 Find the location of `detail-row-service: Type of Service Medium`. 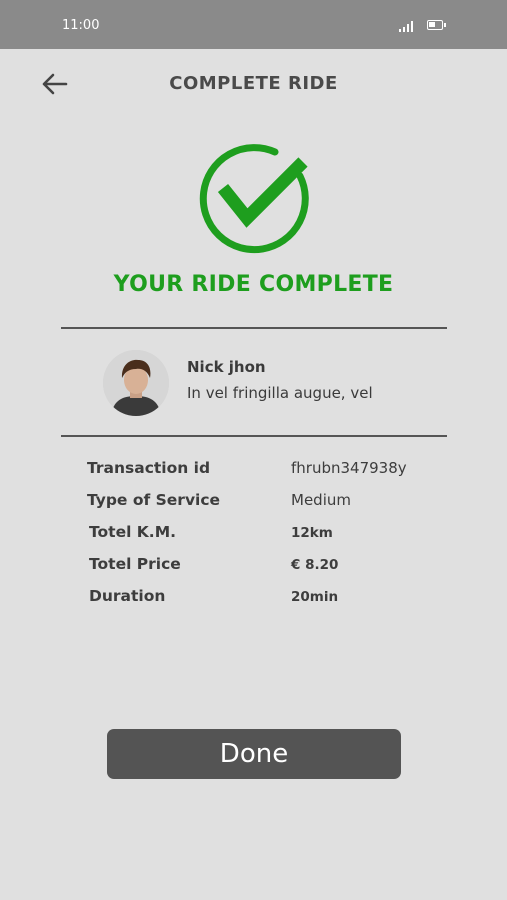

detail-row-service: Type of Service Medium is located at coordinates (253, 503).